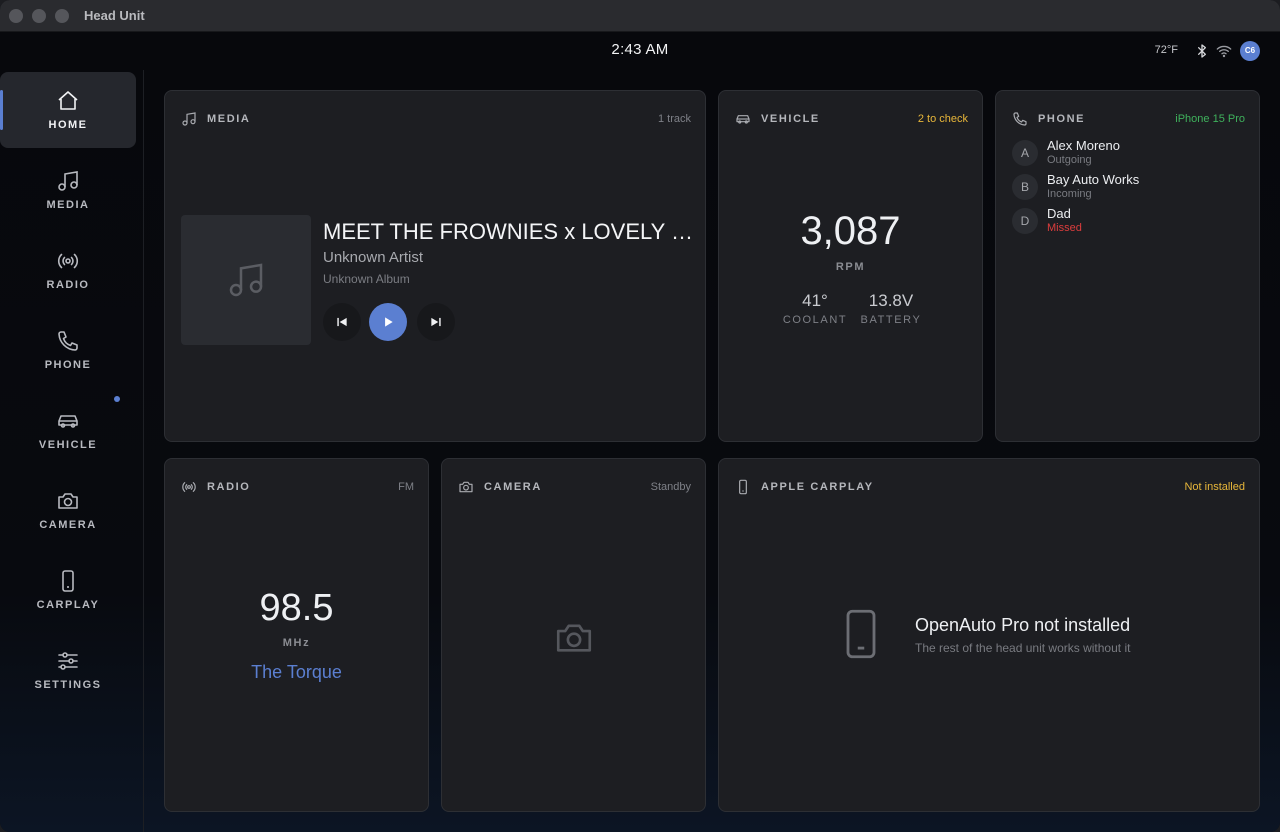  Describe the element at coordinates (891, 320) in the screenshot. I see `battery-label: BATTERY` at that location.